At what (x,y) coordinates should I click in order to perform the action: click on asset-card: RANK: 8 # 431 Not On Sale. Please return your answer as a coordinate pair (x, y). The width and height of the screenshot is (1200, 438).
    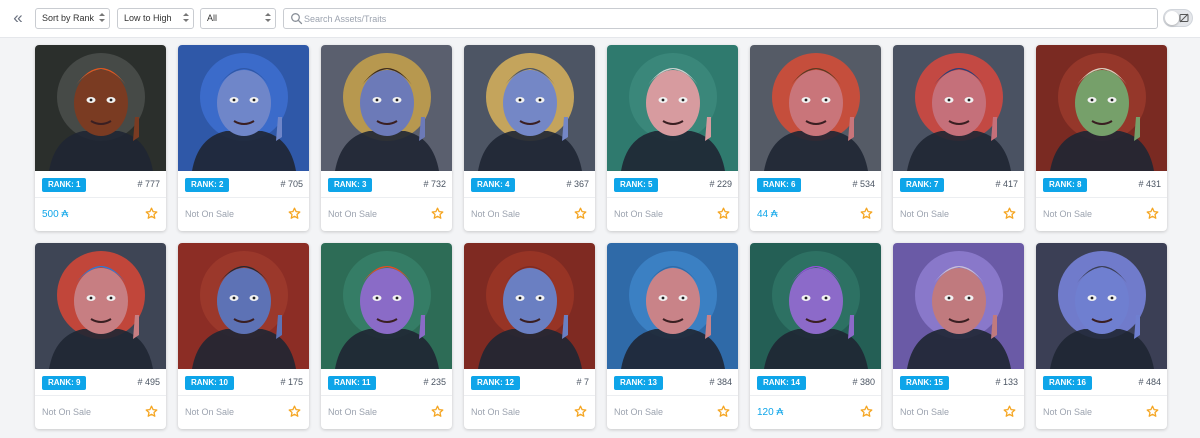
    Looking at the image, I should click on (1101, 138).